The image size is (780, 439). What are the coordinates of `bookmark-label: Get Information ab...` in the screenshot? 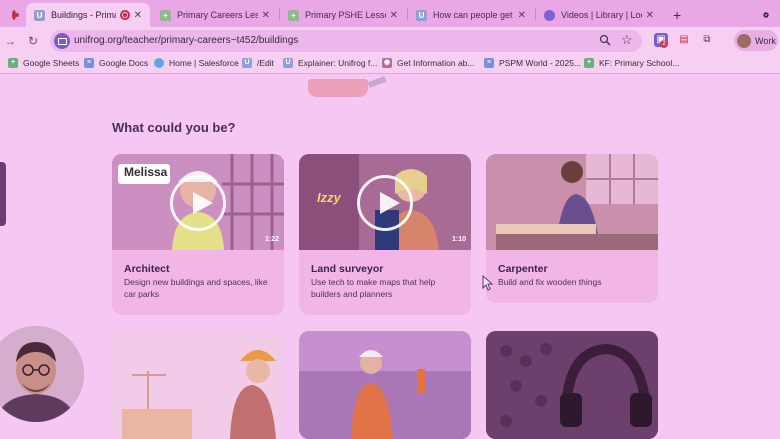 It's located at (436, 63).